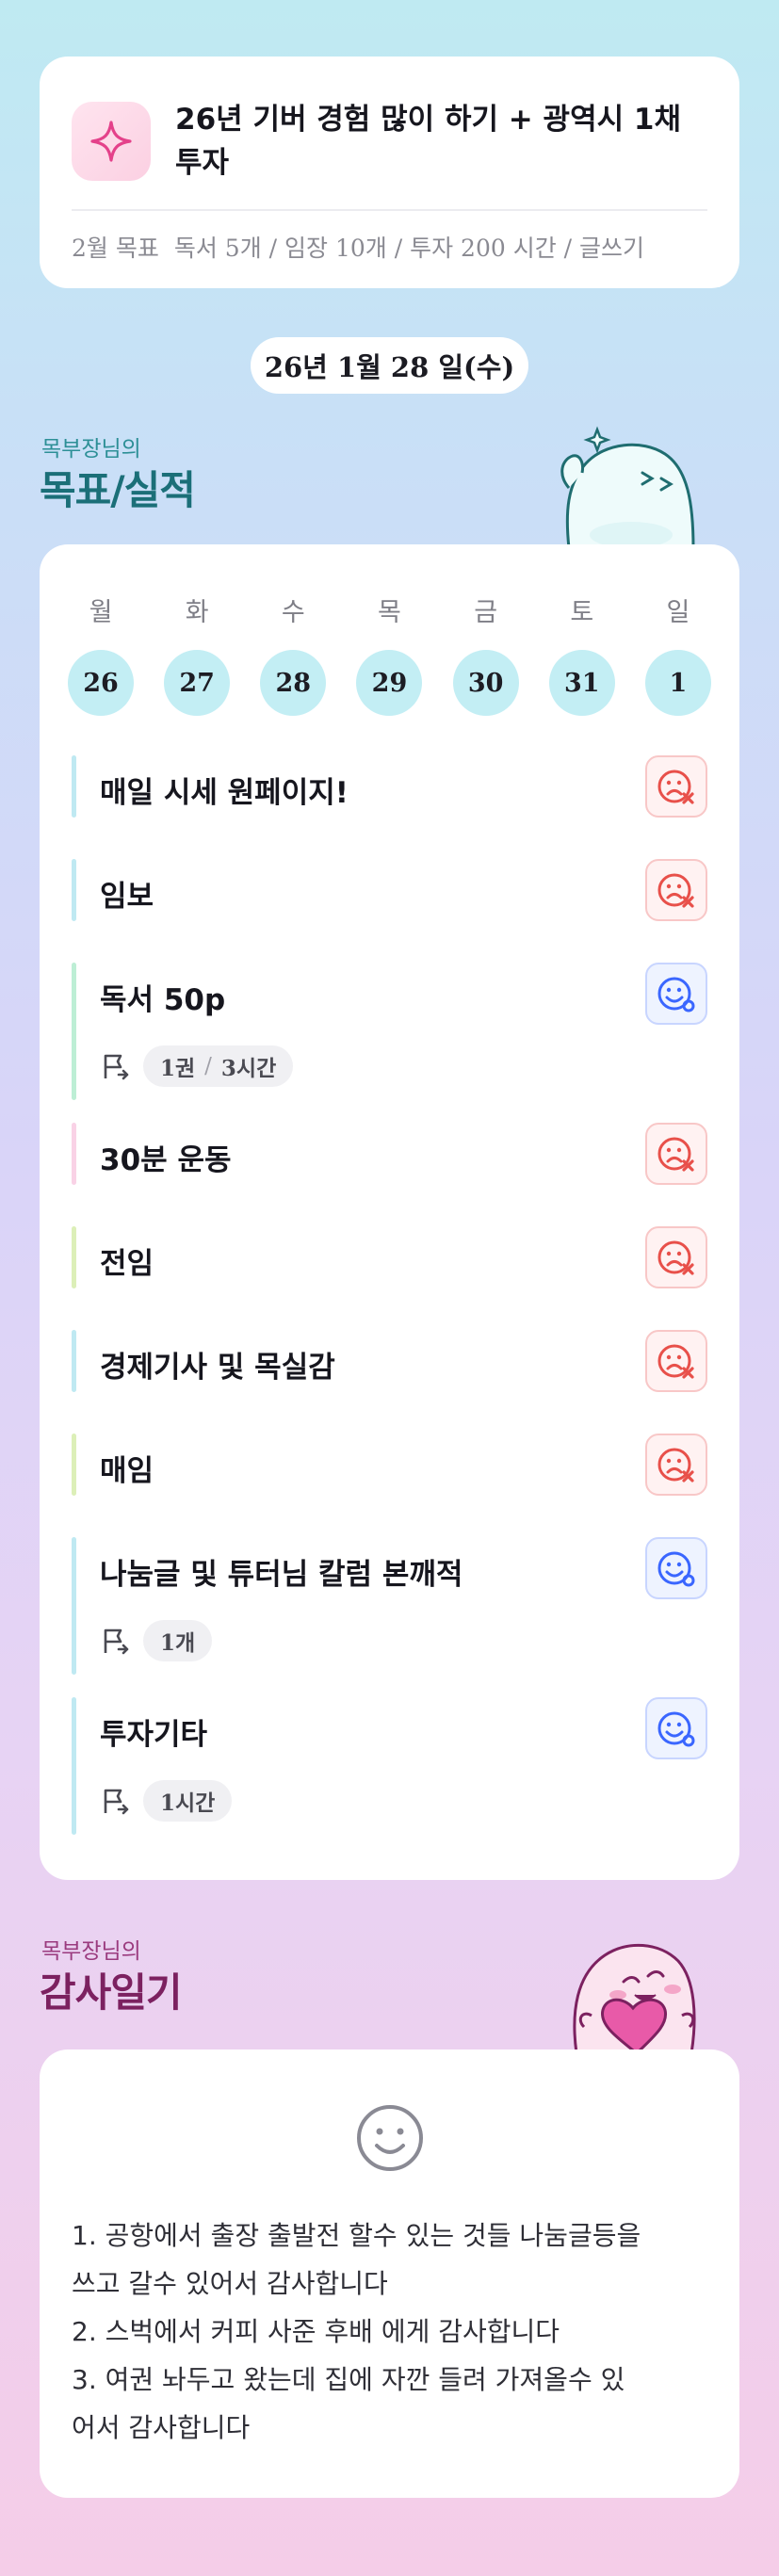 This screenshot has width=779, height=2576. I want to click on task-name: 매임, so click(127, 1471).